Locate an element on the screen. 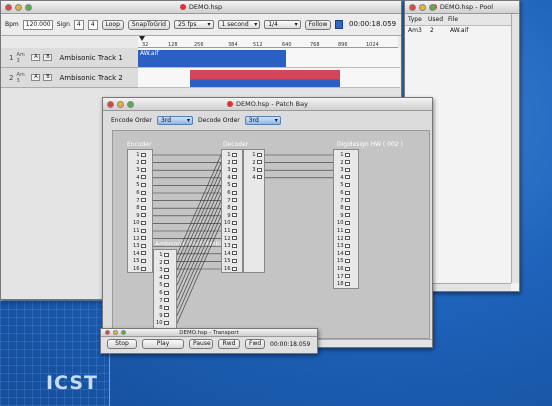 The height and width of the screenshot is (406, 552). column-header: File is located at coordinates (453, 19).